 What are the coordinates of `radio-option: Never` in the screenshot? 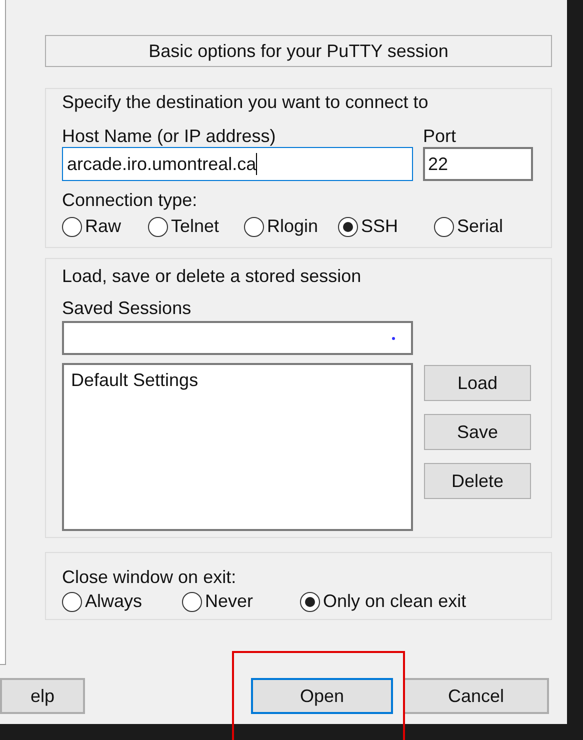 It's located at (241, 601).